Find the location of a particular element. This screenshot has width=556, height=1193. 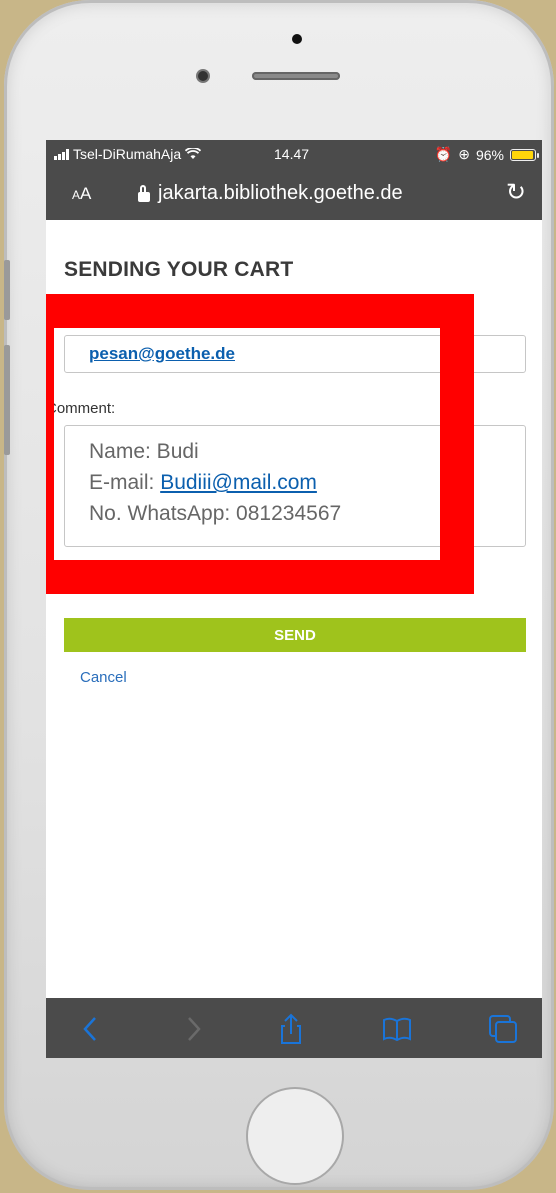

volume-up-button is located at coordinates (7, 290).